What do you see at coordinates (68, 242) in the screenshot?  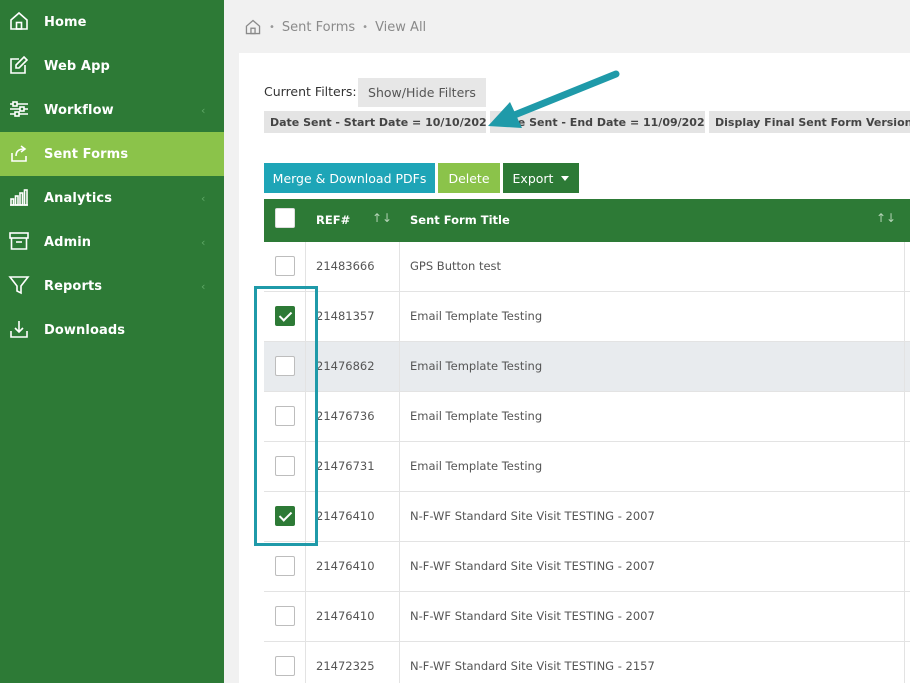 I see `sidebar-item-label: Admin` at bounding box center [68, 242].